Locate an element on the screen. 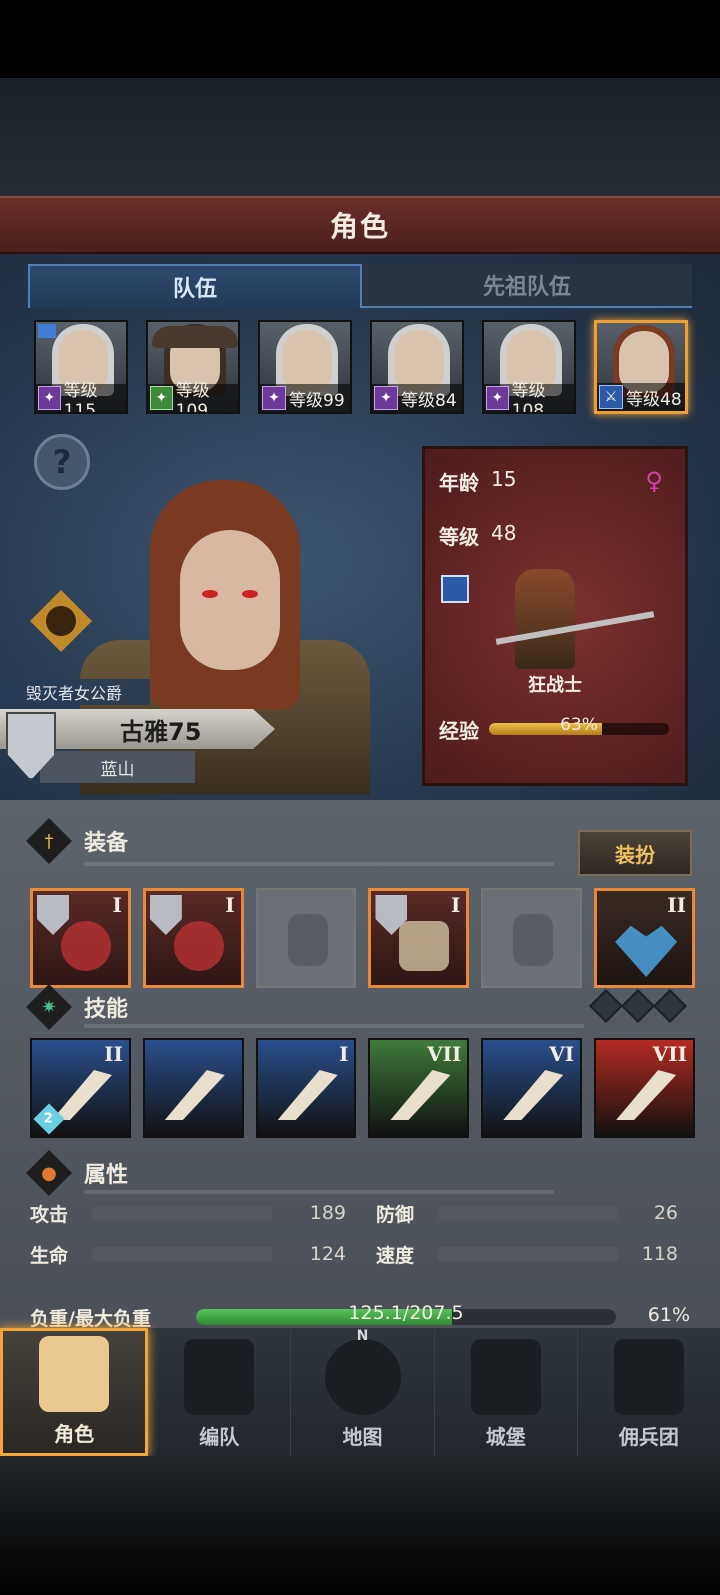 This screenshot has height=1595, width=720. party-member-2: ✦ 等级109 is located at coordinates (193, 367).